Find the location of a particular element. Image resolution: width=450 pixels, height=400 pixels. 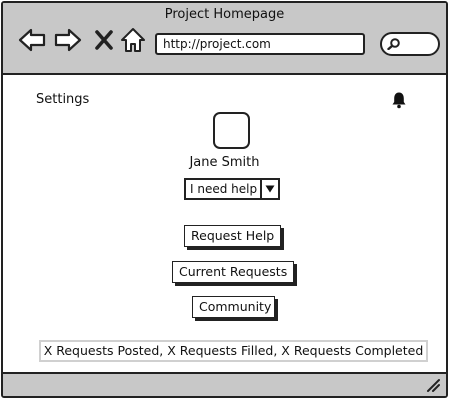

home-icon is located at coordinates (133, 40).